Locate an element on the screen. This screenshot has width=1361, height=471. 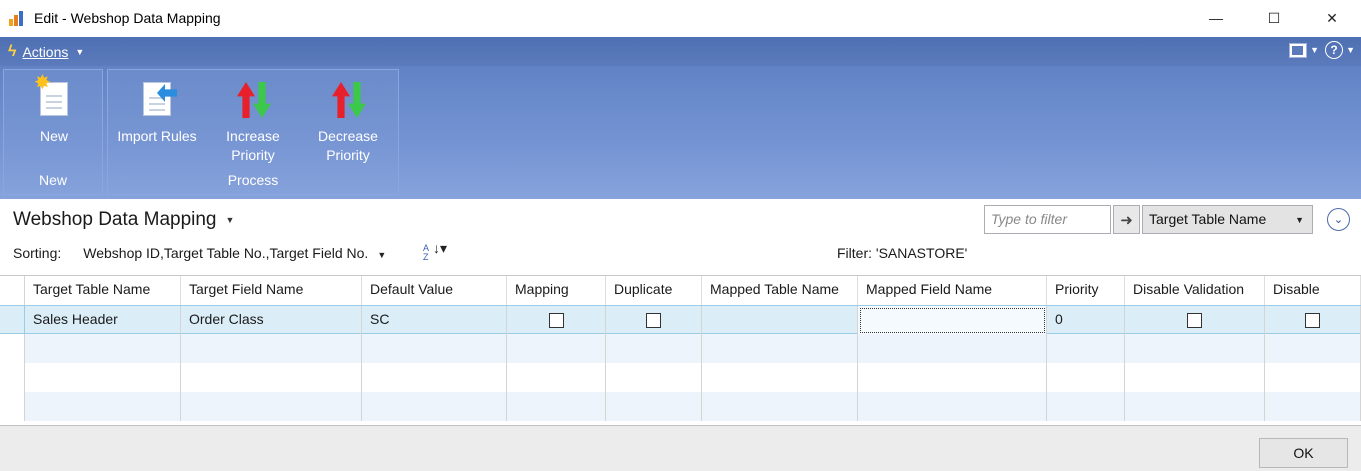
increase-priority-label: Increase Priority is located at coordinates (253, 145).